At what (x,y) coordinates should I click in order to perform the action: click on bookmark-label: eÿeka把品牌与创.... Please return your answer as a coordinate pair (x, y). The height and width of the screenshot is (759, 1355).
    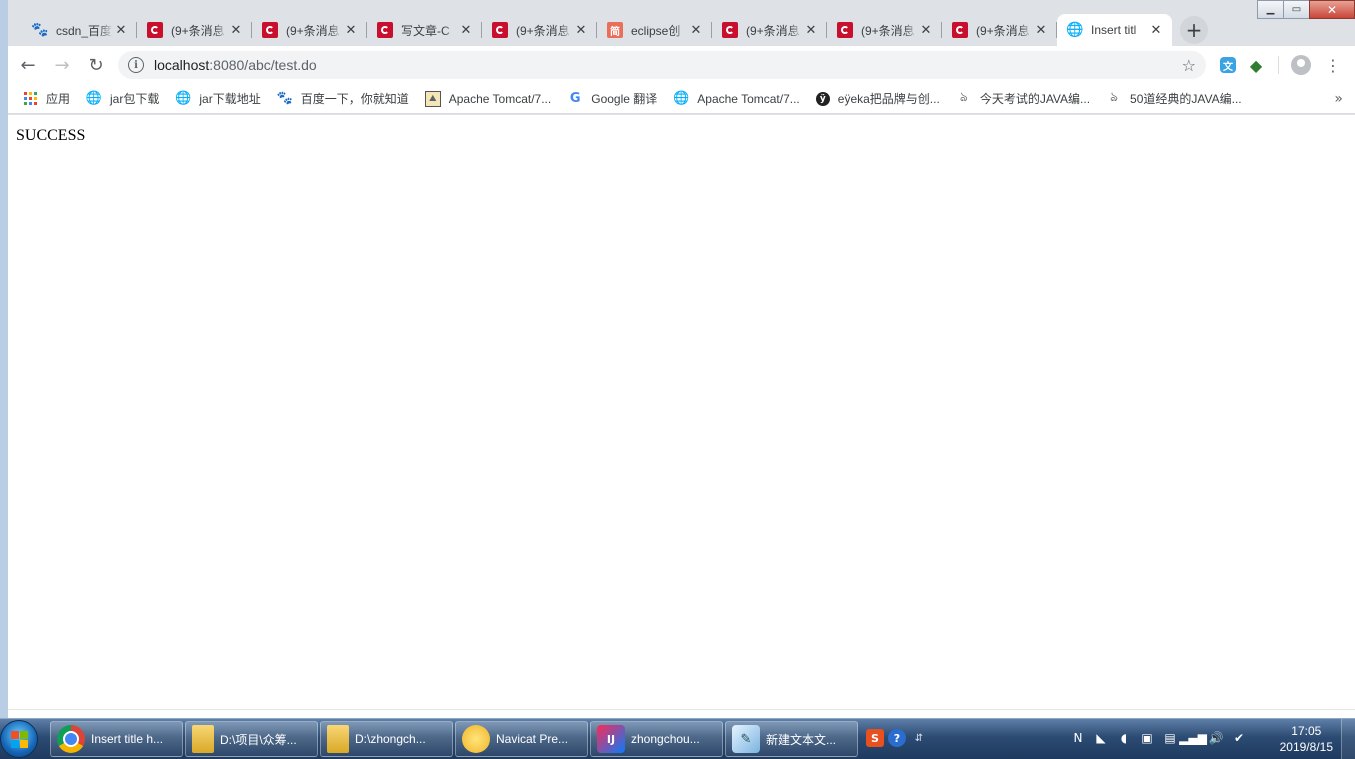
    Looking at the image, I should click on (888, 99).